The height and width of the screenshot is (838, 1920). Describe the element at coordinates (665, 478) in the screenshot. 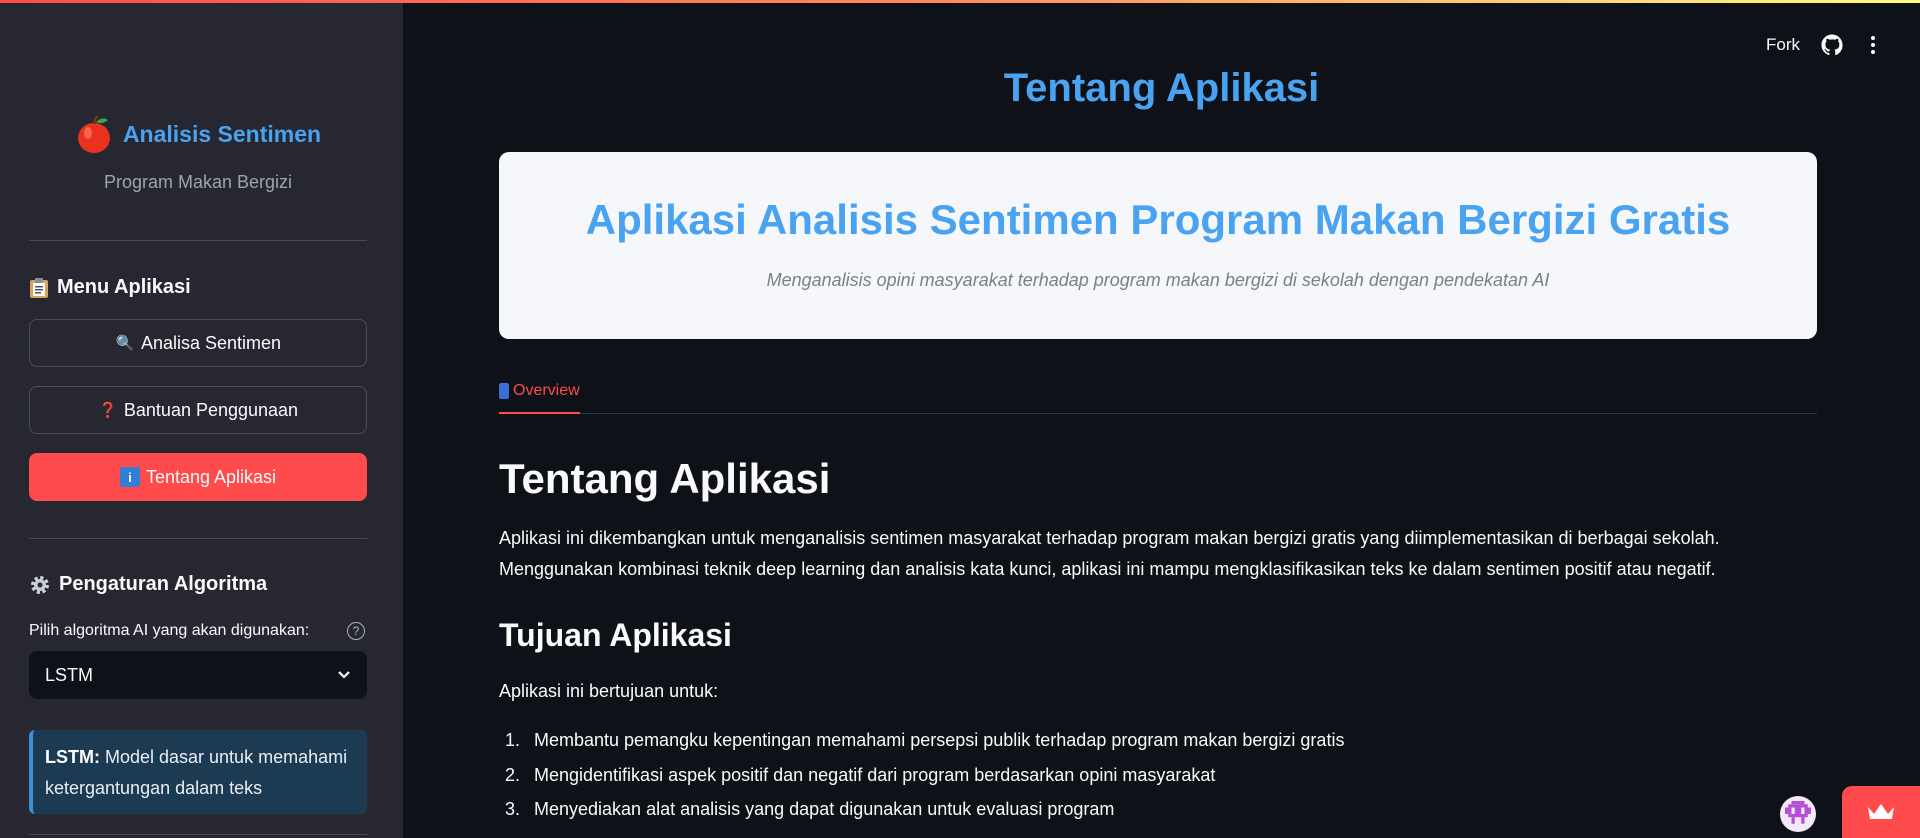

I see `section-heading-about: Tentang Aplikasi` at that location.